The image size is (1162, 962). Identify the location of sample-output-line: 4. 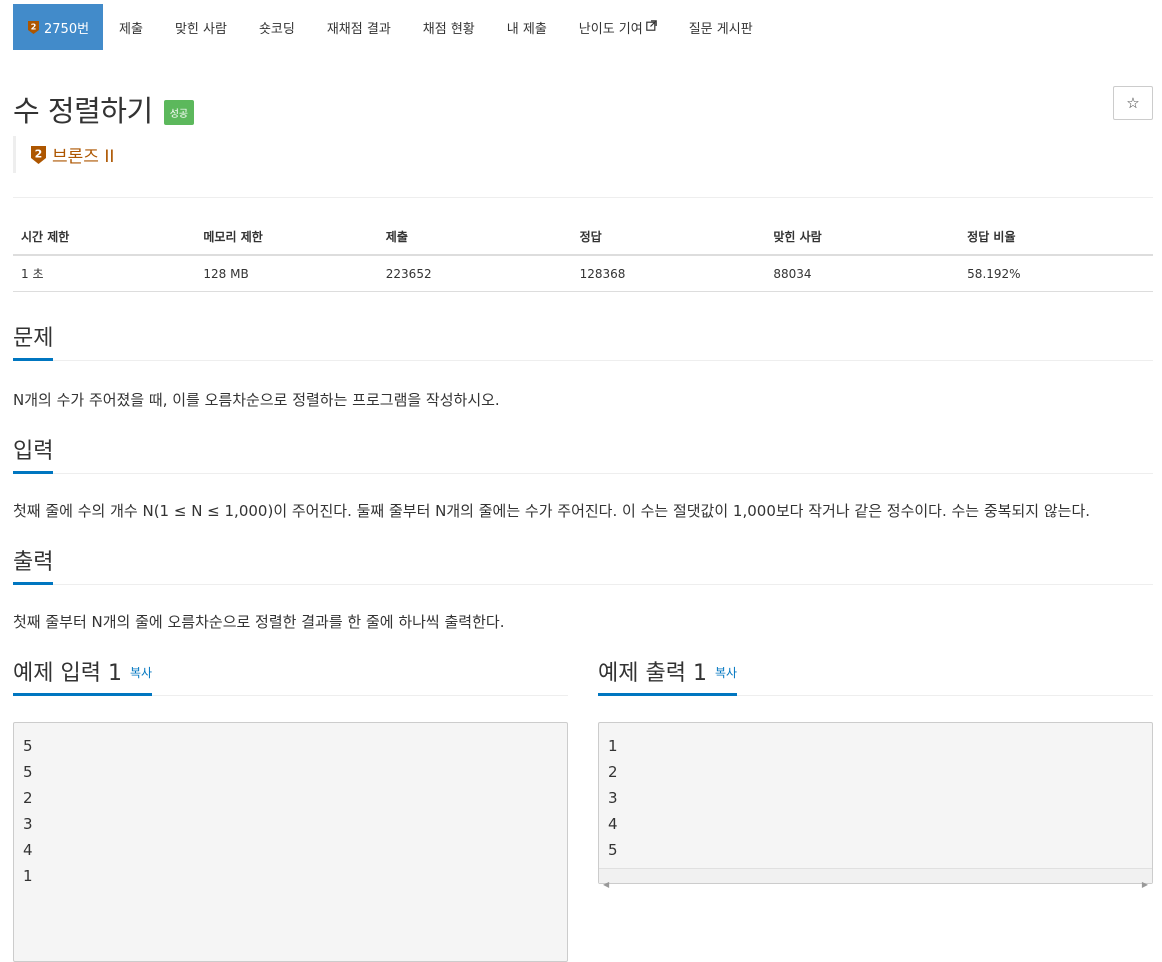
(613, 824).